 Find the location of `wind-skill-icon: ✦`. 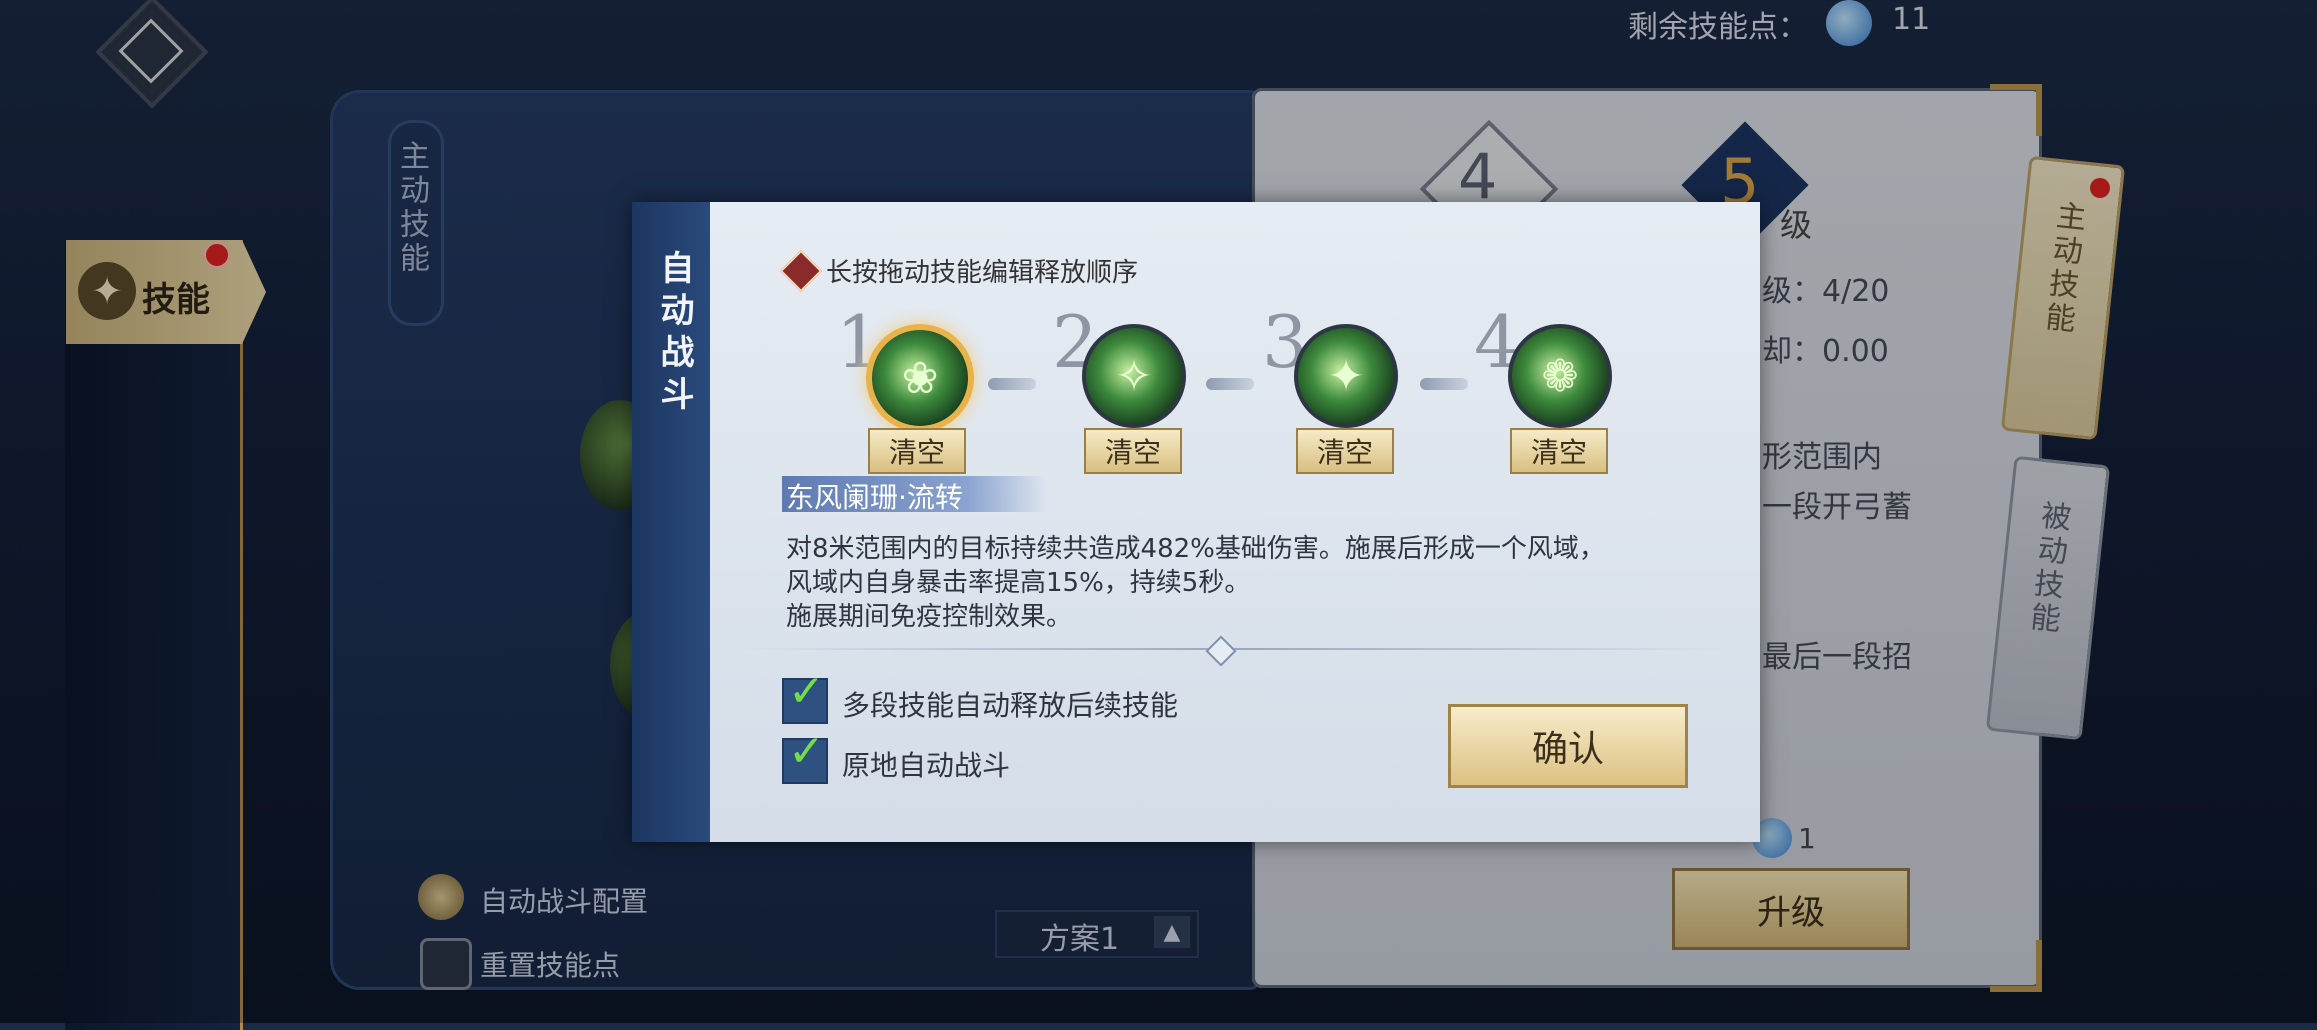

wind-skill-icon: ✦ is located at coordinates (1346, 376).